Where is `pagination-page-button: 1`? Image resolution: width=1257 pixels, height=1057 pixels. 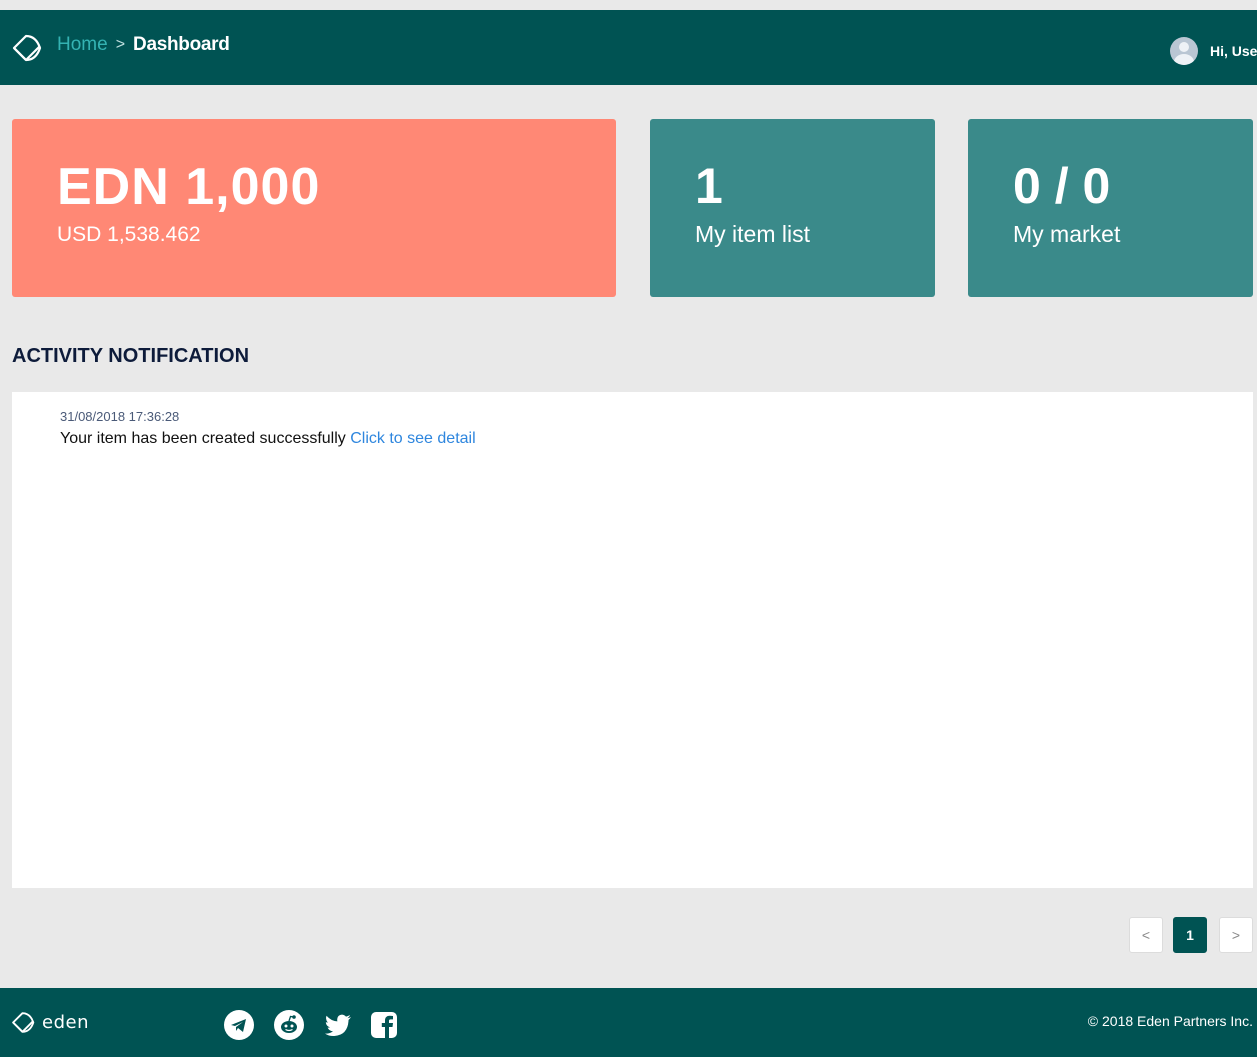
pagination-page-button: 1 is located at coordinates (1190, 935).